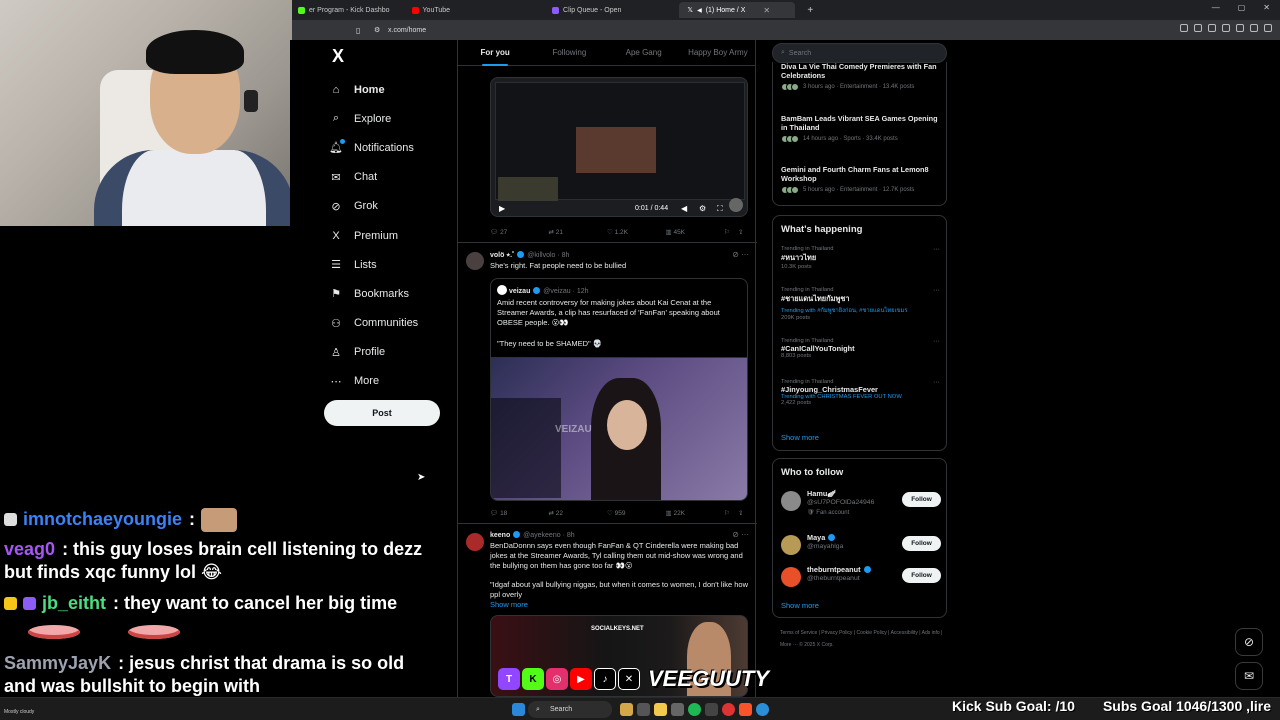  What do you see at coordinates (684, 208) in the screenshot?
I see `volume-icon: ◀` at bounding box center [684, 208].